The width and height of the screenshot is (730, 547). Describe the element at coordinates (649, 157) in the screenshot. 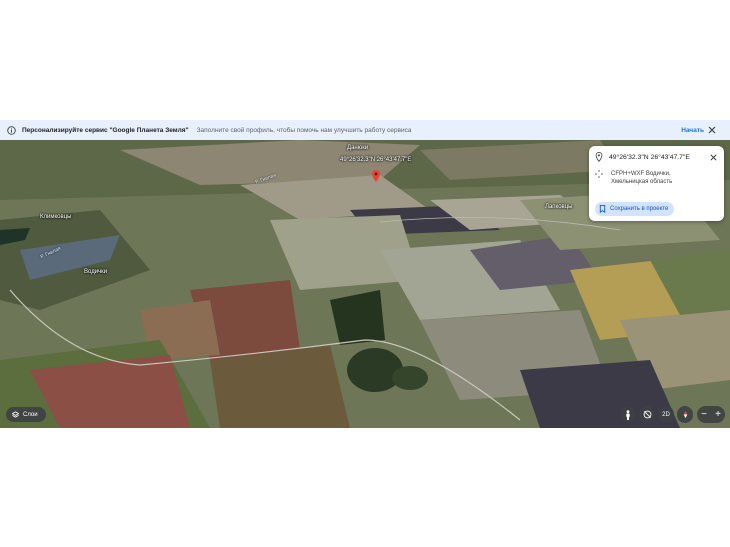

I see `card-coordinates: 49°26'32.3"N 26°43'47.7"E` at that location.